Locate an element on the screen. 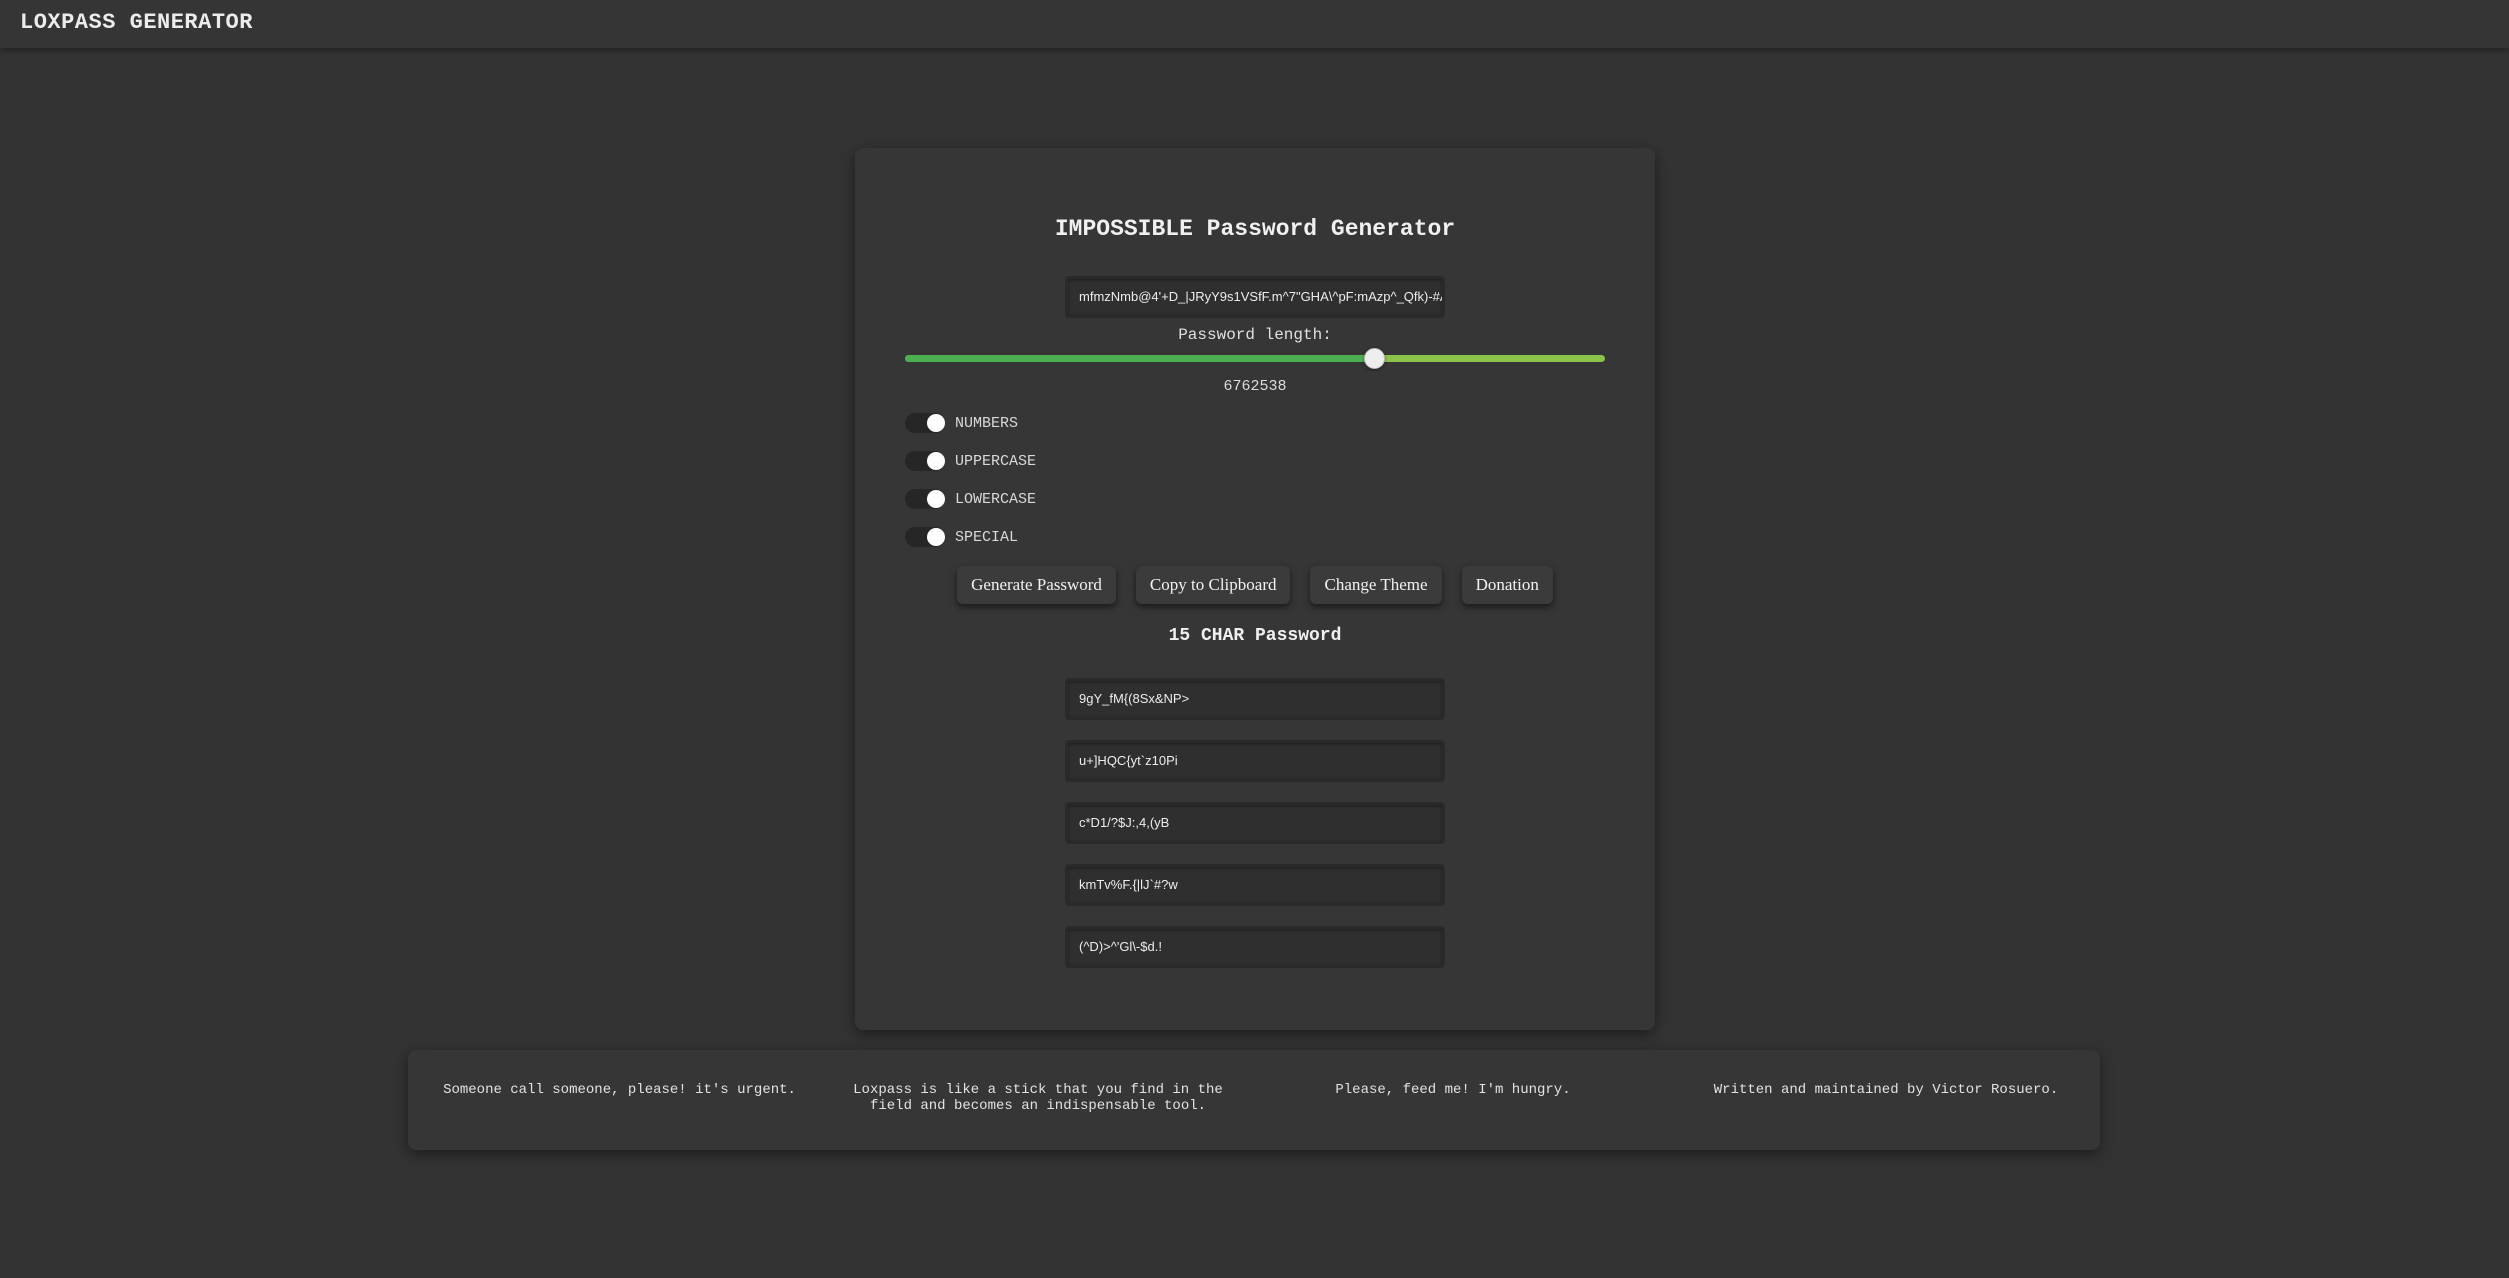 This screenshot has height=1278, width=2509. fixed-password-field: kmTv%F.{|lJ`#?w is located at coordinates (1255, 885).